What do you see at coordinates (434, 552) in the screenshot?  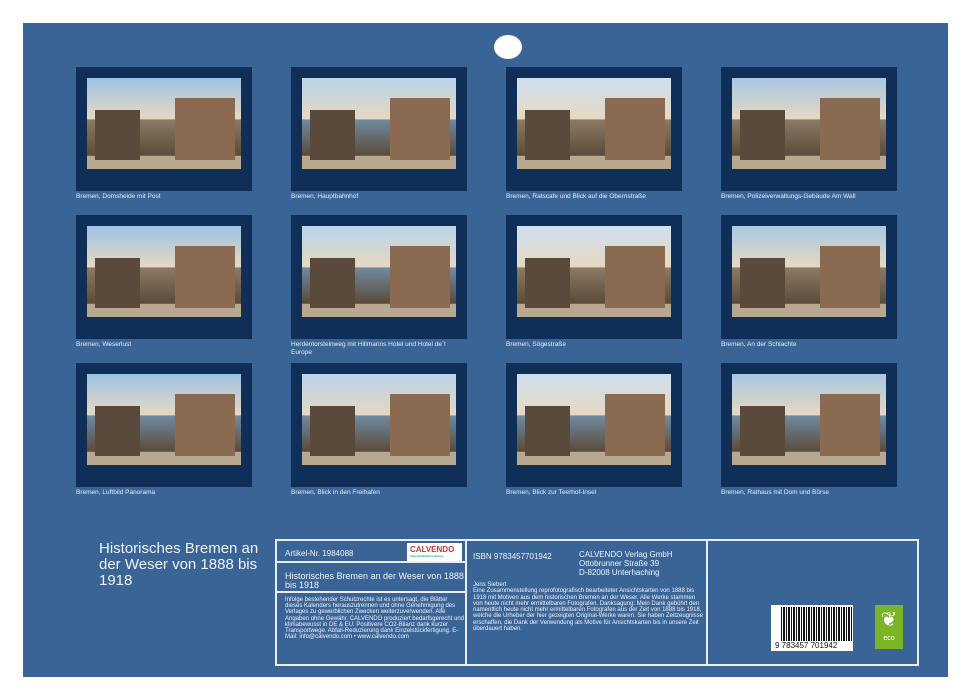 I see `calvendo-logo: CALVENDO Alles Kalenderordnung` at bounding box center [434, 552].